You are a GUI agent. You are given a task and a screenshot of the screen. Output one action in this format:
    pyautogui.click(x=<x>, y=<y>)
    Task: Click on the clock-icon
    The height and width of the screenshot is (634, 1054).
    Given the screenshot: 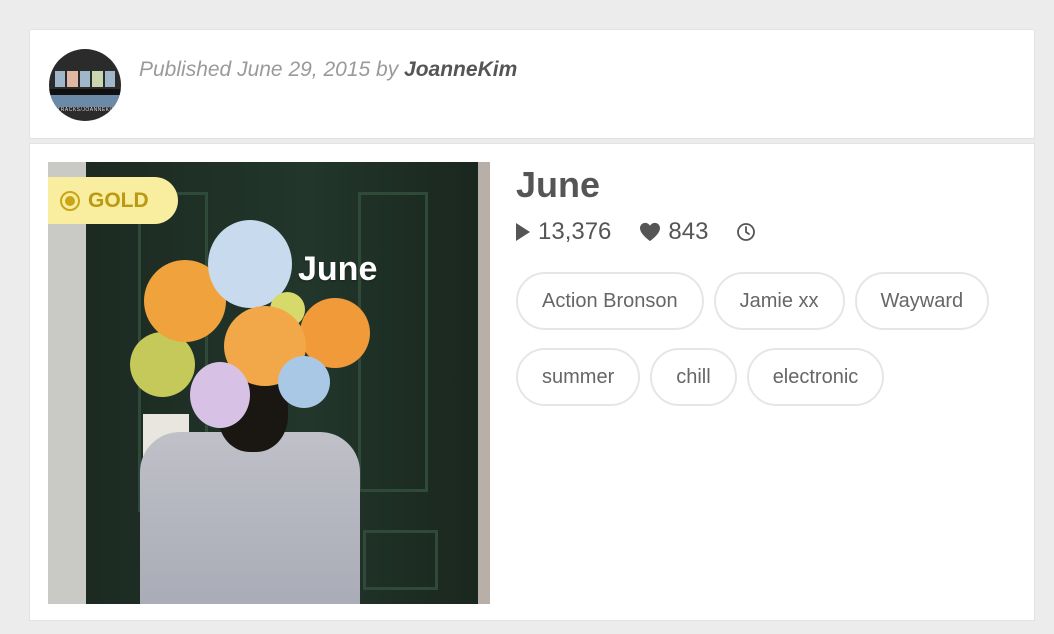 What is the action you would take?
    pyautogui.click(x=746, y=232)
    